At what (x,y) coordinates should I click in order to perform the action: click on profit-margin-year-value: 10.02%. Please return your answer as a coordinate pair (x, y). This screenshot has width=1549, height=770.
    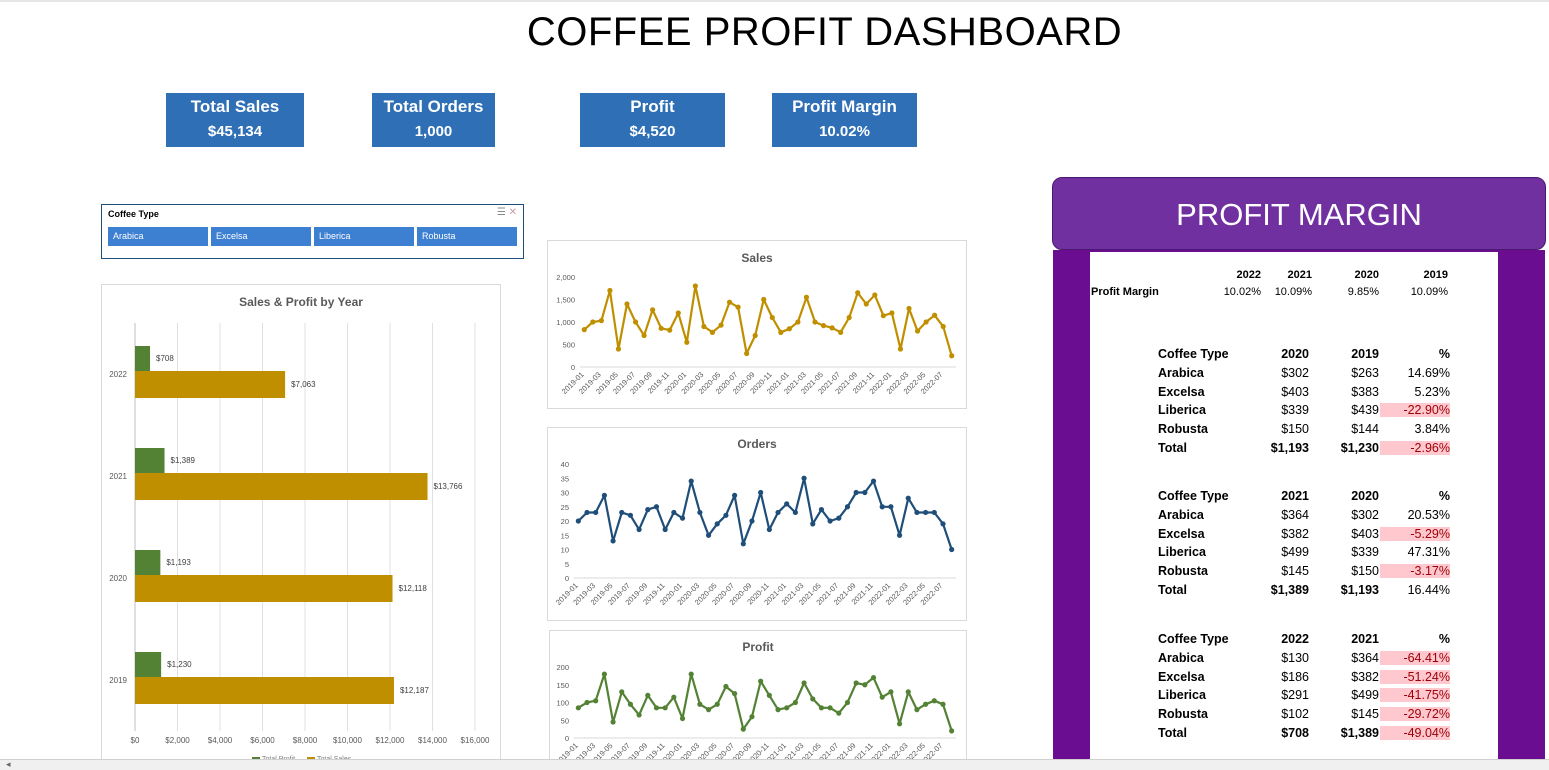
    Looking at the image, I should click on (1242, 292).